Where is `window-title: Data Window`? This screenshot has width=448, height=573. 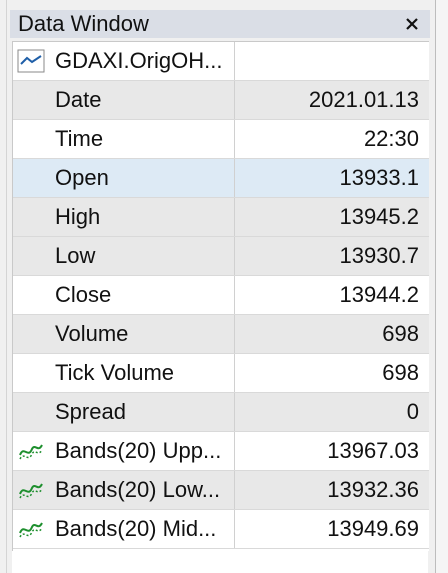 window-title: Data Window is located at coordinates (83, 23).